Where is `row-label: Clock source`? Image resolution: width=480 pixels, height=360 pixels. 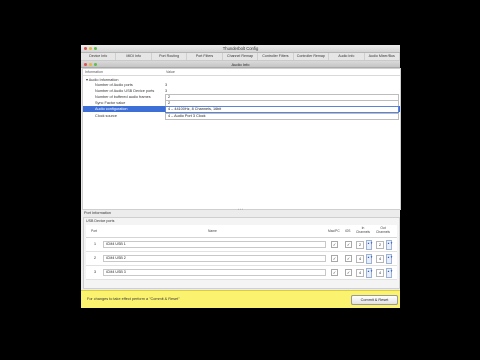 row-label: Clock source is located at coordinates (106, 116).